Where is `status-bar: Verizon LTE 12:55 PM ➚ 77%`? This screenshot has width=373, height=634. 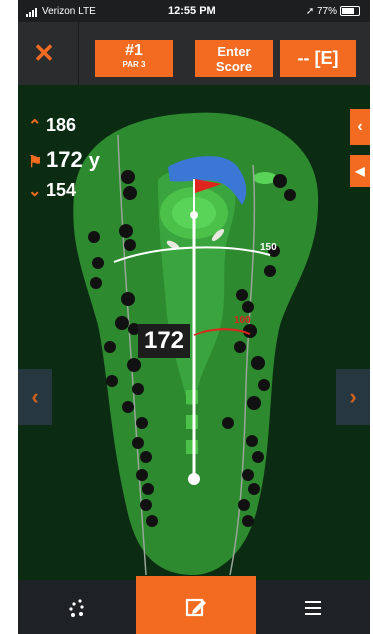 status-bar: Verizon LTE 12:55 PM ➚ 77% is located at coordinates (194, 11).